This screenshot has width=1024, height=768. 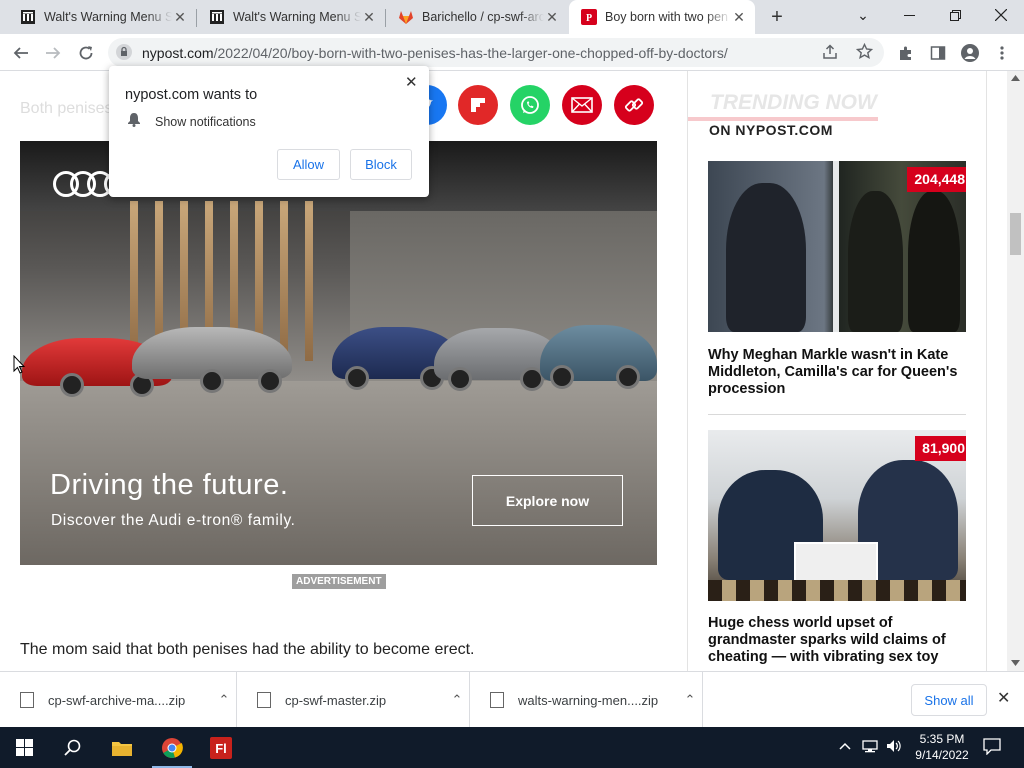 What do you see at coordinates (86, 53) in the screenshot?
I see `reload-button` at bounding box center [86, 53].